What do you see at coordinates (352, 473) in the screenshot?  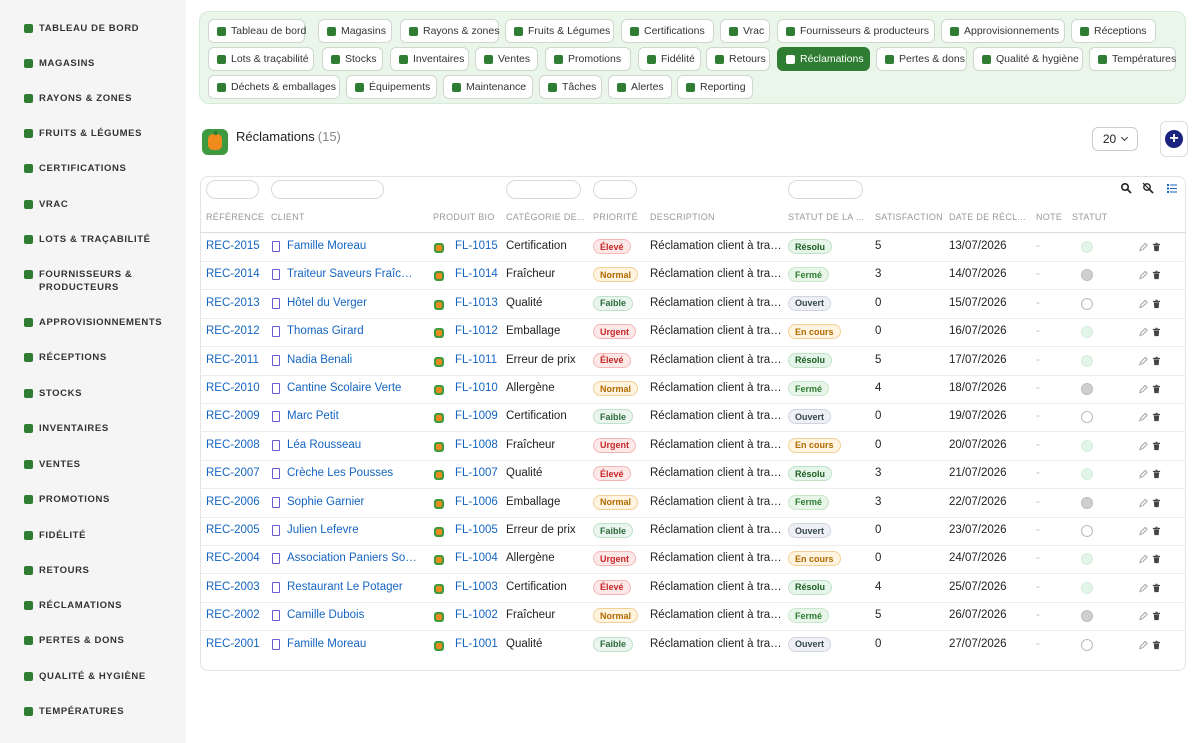 I see `client-link: Crèche Les Pousses` at bounding box center [352, 473].